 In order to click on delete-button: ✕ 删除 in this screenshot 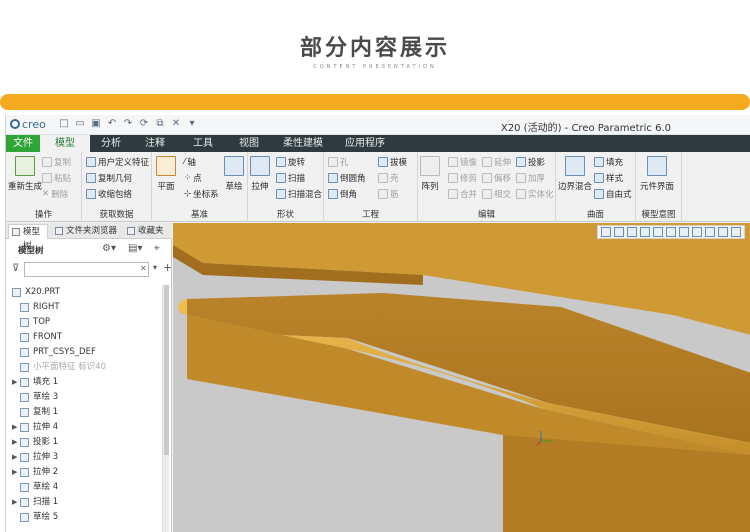, I will do `click(55, 194)`.